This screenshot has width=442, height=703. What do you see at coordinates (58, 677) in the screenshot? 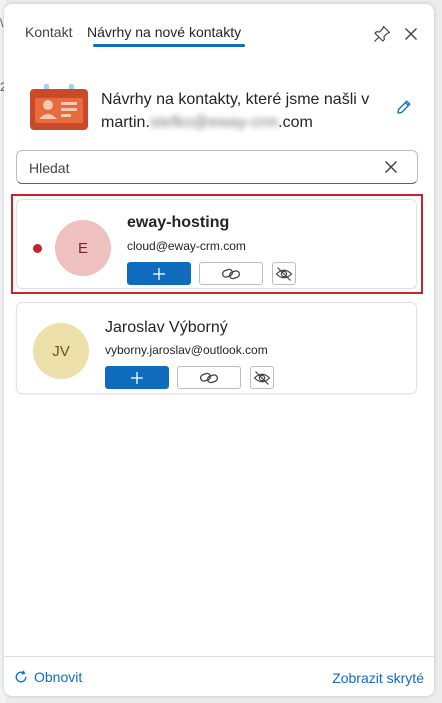
I see `refresh-label: Obnovit` at bounding box center [58, 677].